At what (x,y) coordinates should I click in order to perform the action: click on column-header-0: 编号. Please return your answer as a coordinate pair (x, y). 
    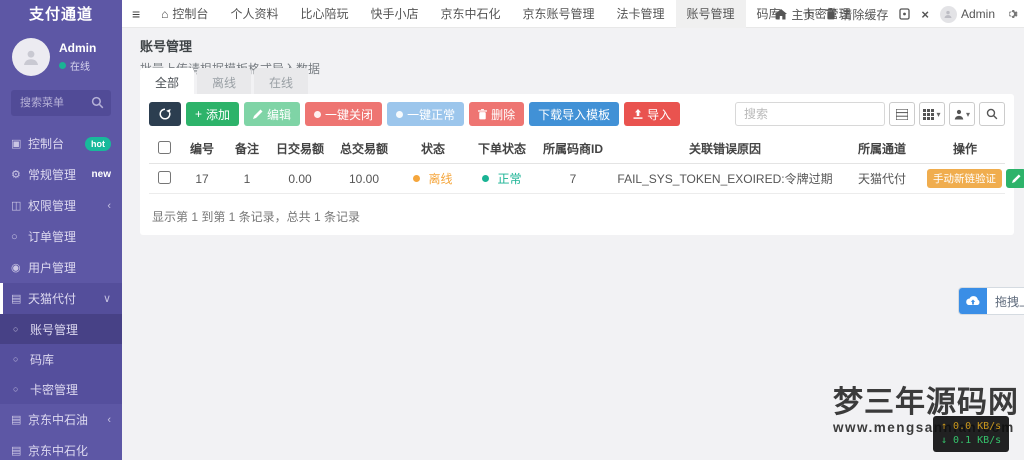
    Looking at the image, I should click on (202, 149).